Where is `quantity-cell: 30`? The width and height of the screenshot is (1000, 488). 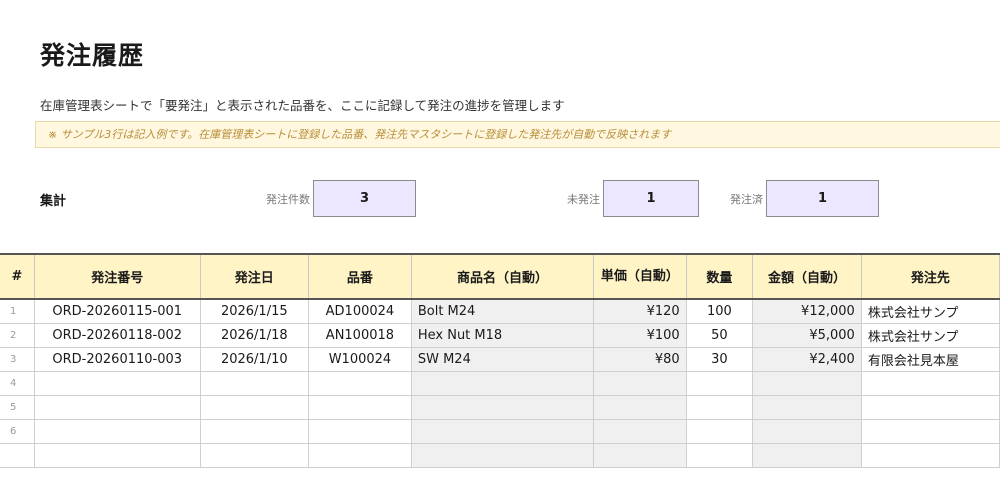 quantity-cell: 30 is located at coordinates (720, 359).